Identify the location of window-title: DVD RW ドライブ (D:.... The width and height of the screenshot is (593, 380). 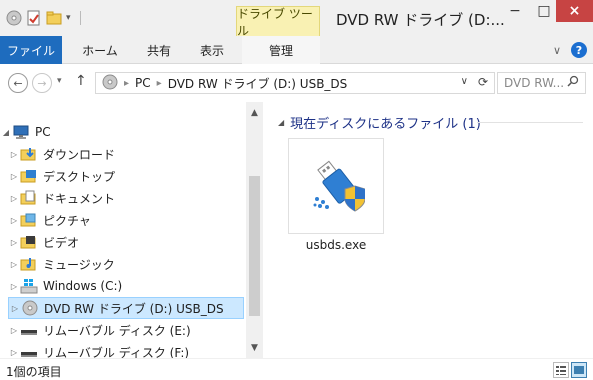
(420, 20).